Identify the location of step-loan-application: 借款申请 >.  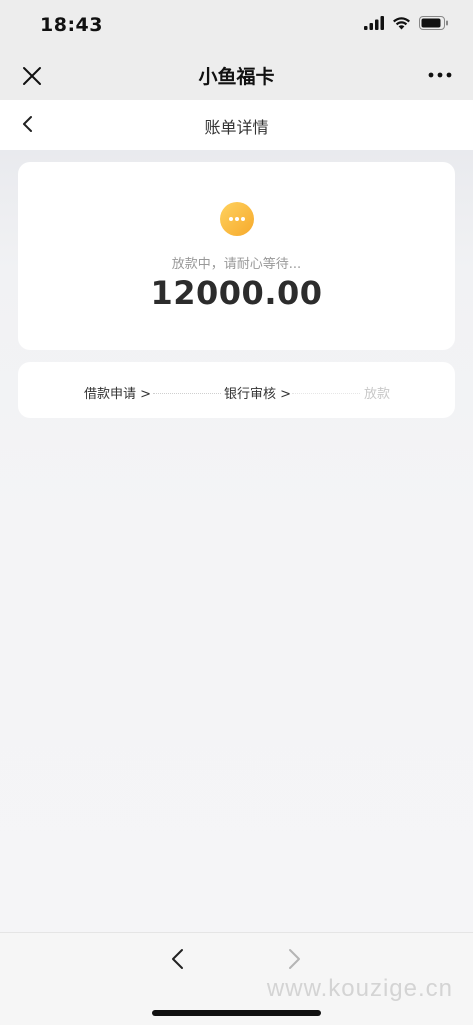
(118, 394).